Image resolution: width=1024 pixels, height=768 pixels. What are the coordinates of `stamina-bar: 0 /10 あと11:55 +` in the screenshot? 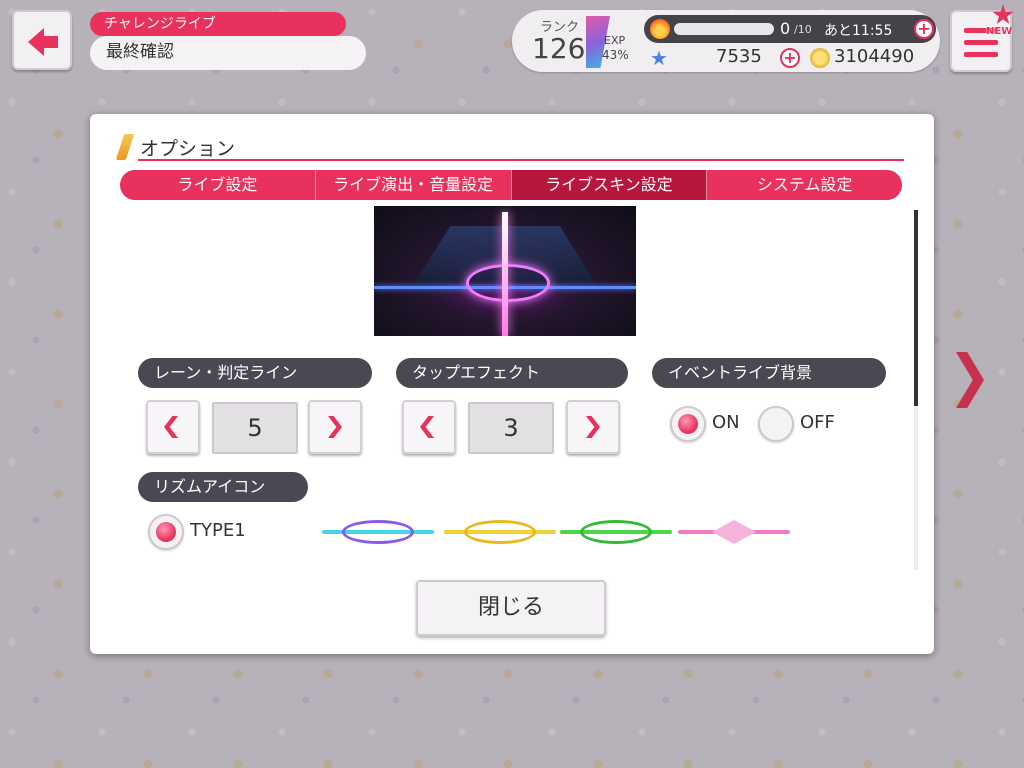 It's located at (790, 29).